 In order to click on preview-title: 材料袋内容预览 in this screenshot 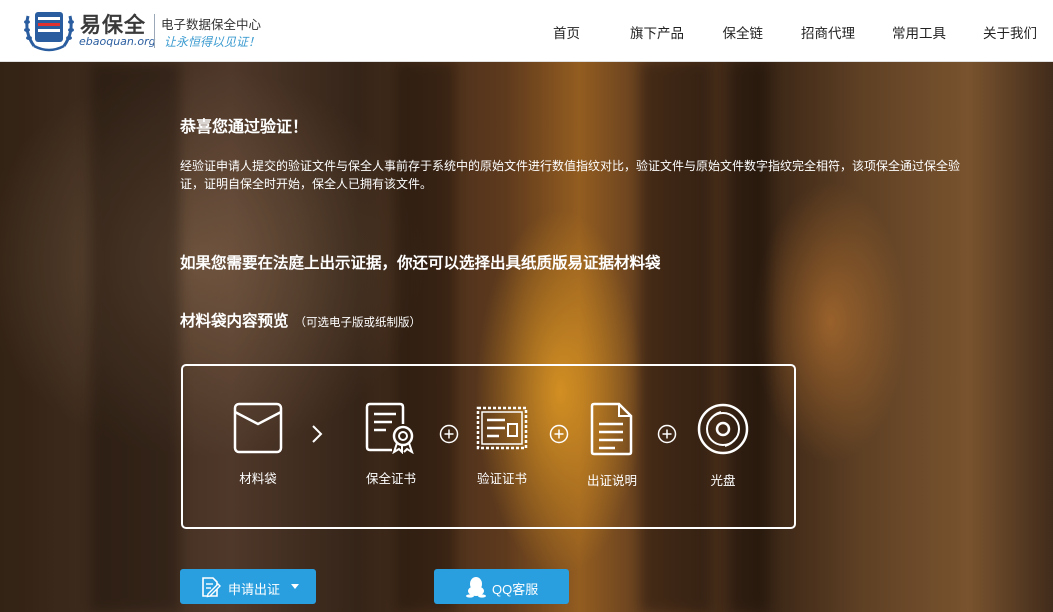, I will do `click(234, 321)`.